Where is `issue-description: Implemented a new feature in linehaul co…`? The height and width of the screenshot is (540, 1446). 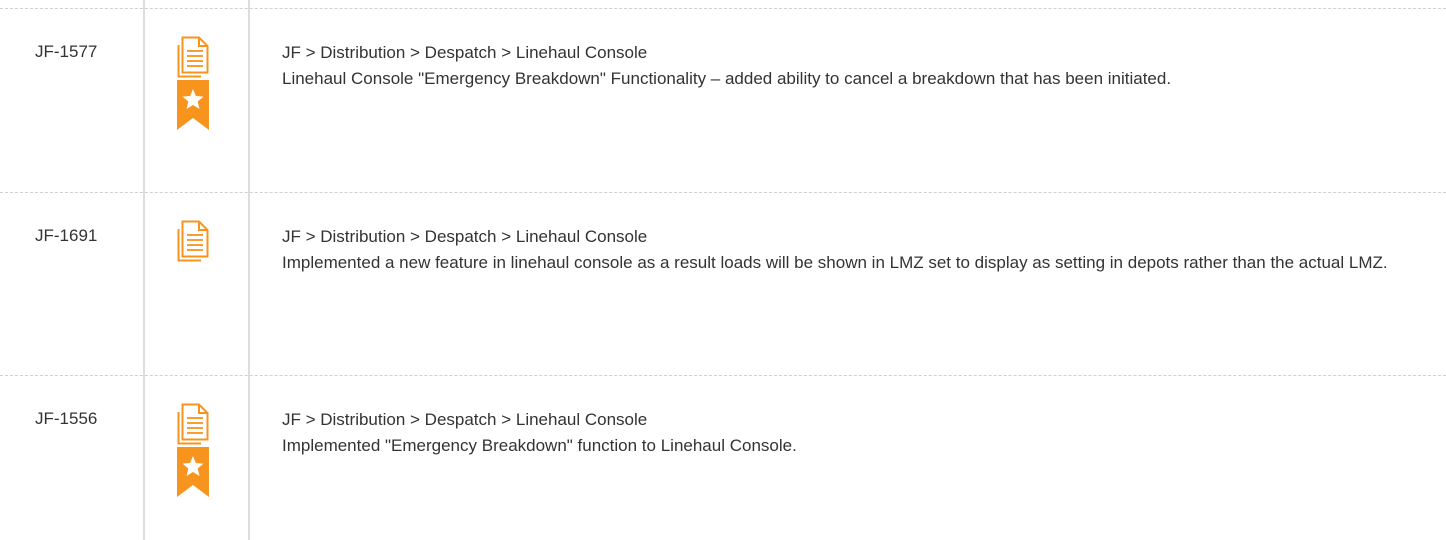 issue-description: Implemented a new feature in linehaul co… is located at coordinates (835, 262).